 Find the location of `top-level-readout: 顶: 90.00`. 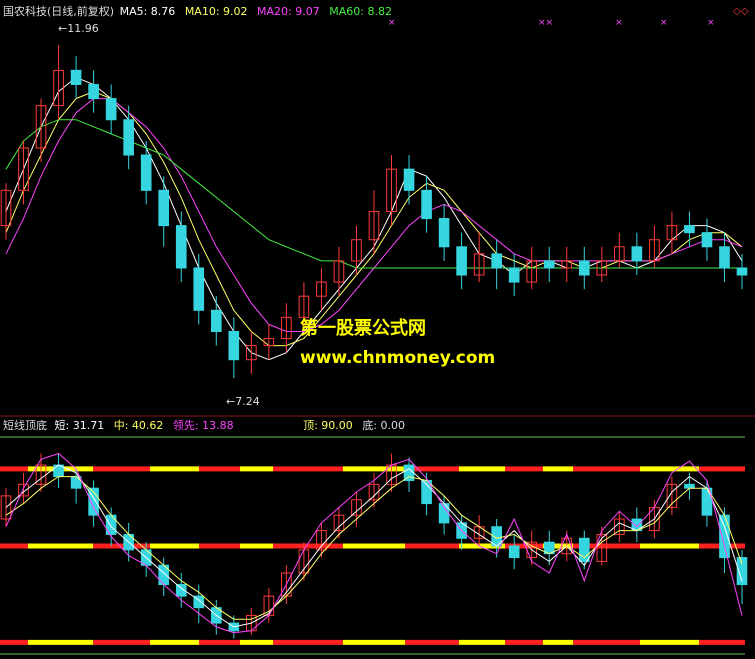

top-level-readout: 顶: 90.00 is located at coordinates (328, 425).